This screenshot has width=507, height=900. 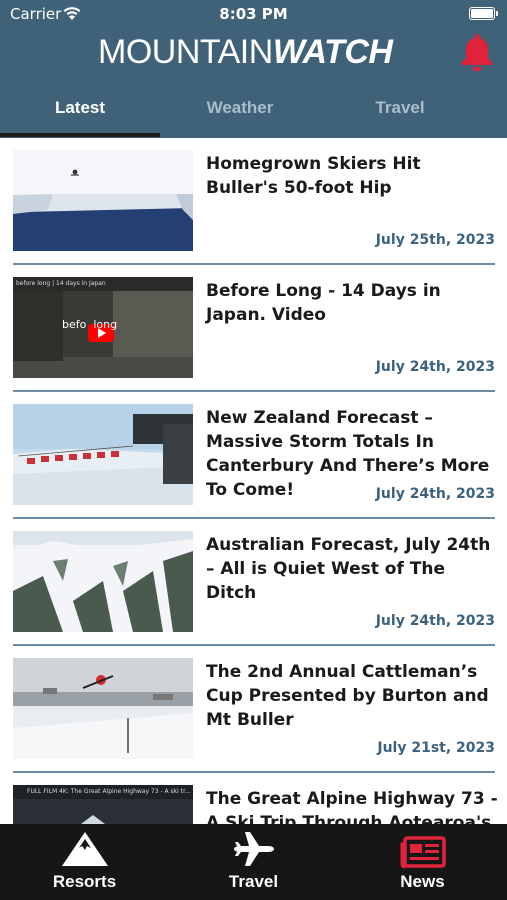 What do you see at coordinates (61, 283) in the screenshot?
I see `thumbnail-caption: before long | 14 days in Japan` at bounding box center [61, 283].